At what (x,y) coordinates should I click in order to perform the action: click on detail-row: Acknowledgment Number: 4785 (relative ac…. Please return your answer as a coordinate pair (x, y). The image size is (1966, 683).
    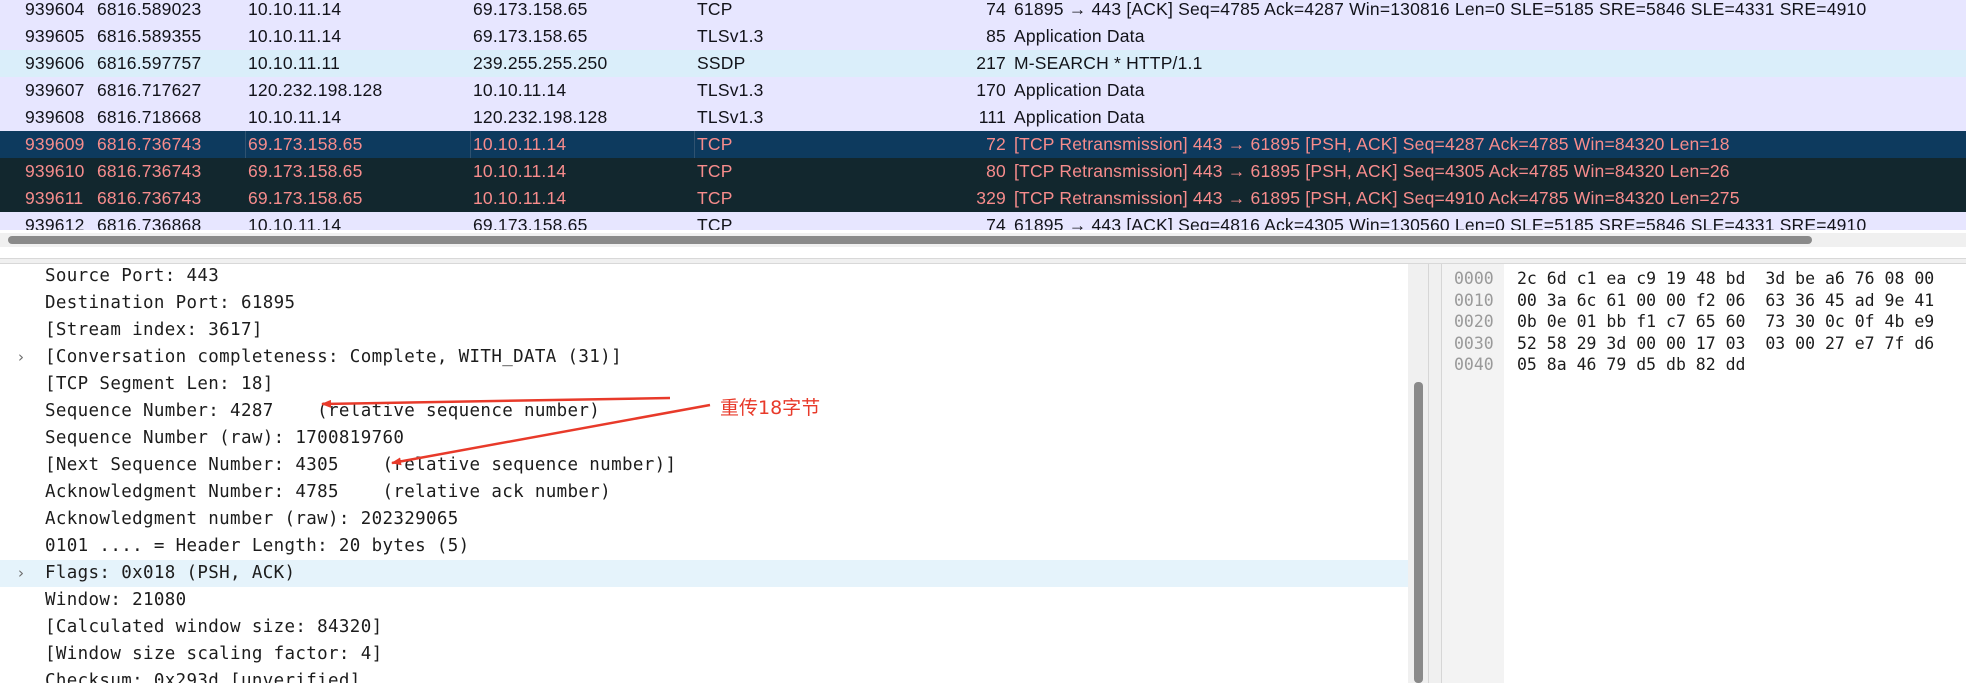
    Looking at the image, I should click on (704, 492).